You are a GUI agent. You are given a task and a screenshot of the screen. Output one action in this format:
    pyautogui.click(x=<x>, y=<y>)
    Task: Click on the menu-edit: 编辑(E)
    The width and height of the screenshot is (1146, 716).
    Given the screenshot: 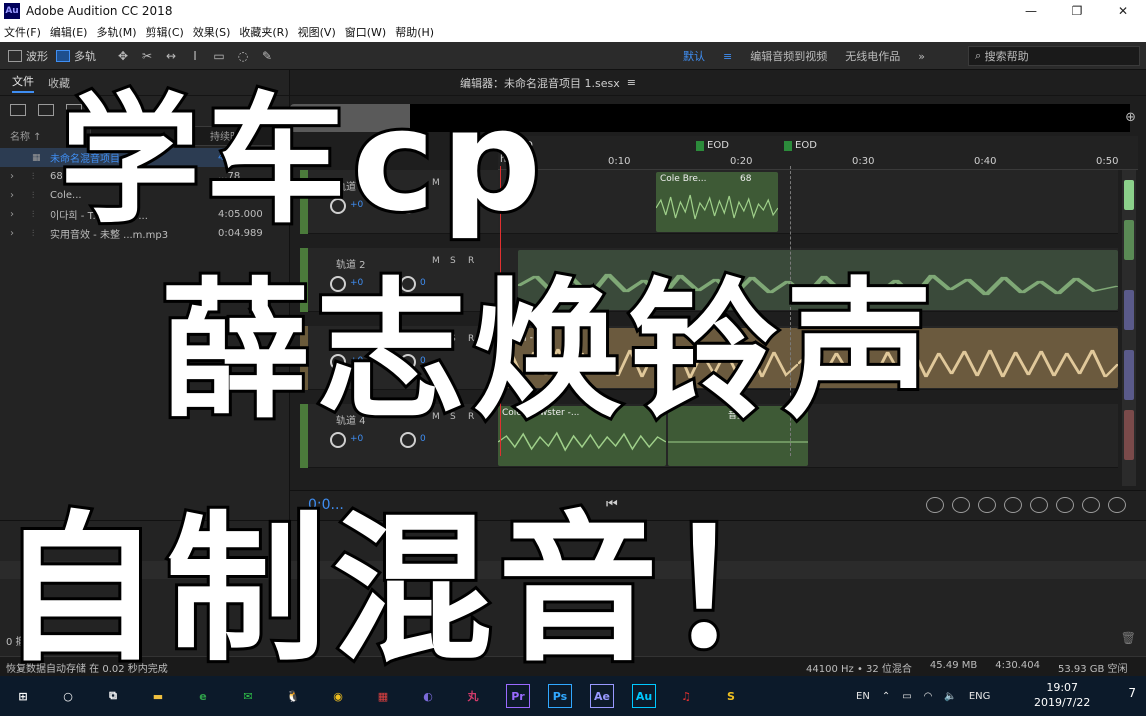 What is the action you would take?
    pyautogui.click(x=69, y=32)
    